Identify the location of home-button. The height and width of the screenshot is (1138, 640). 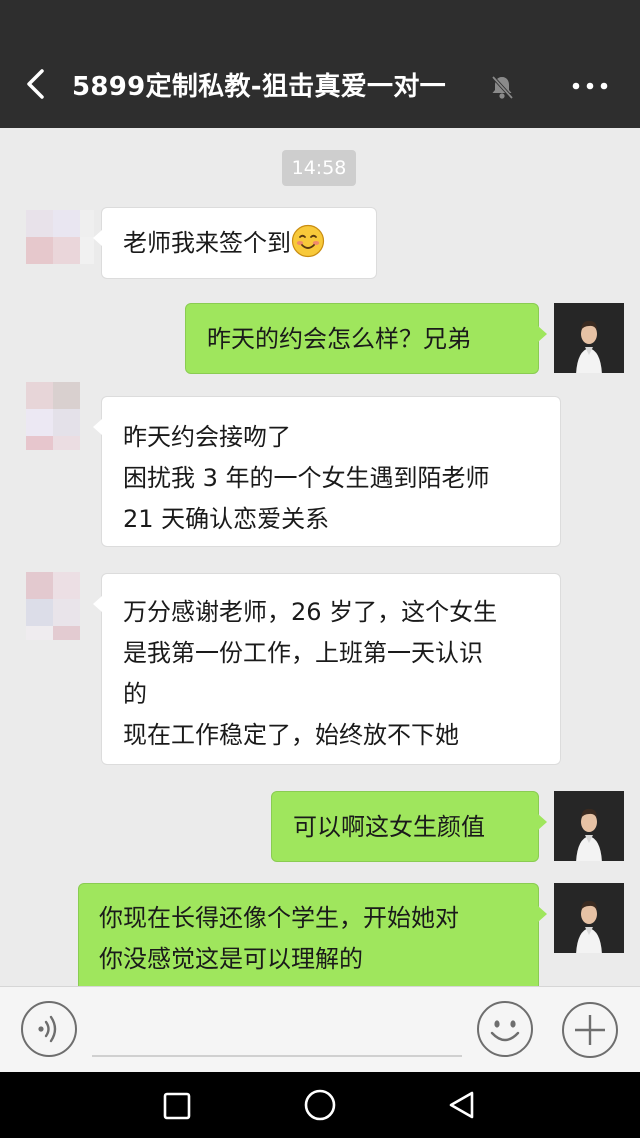
(320, 1105).